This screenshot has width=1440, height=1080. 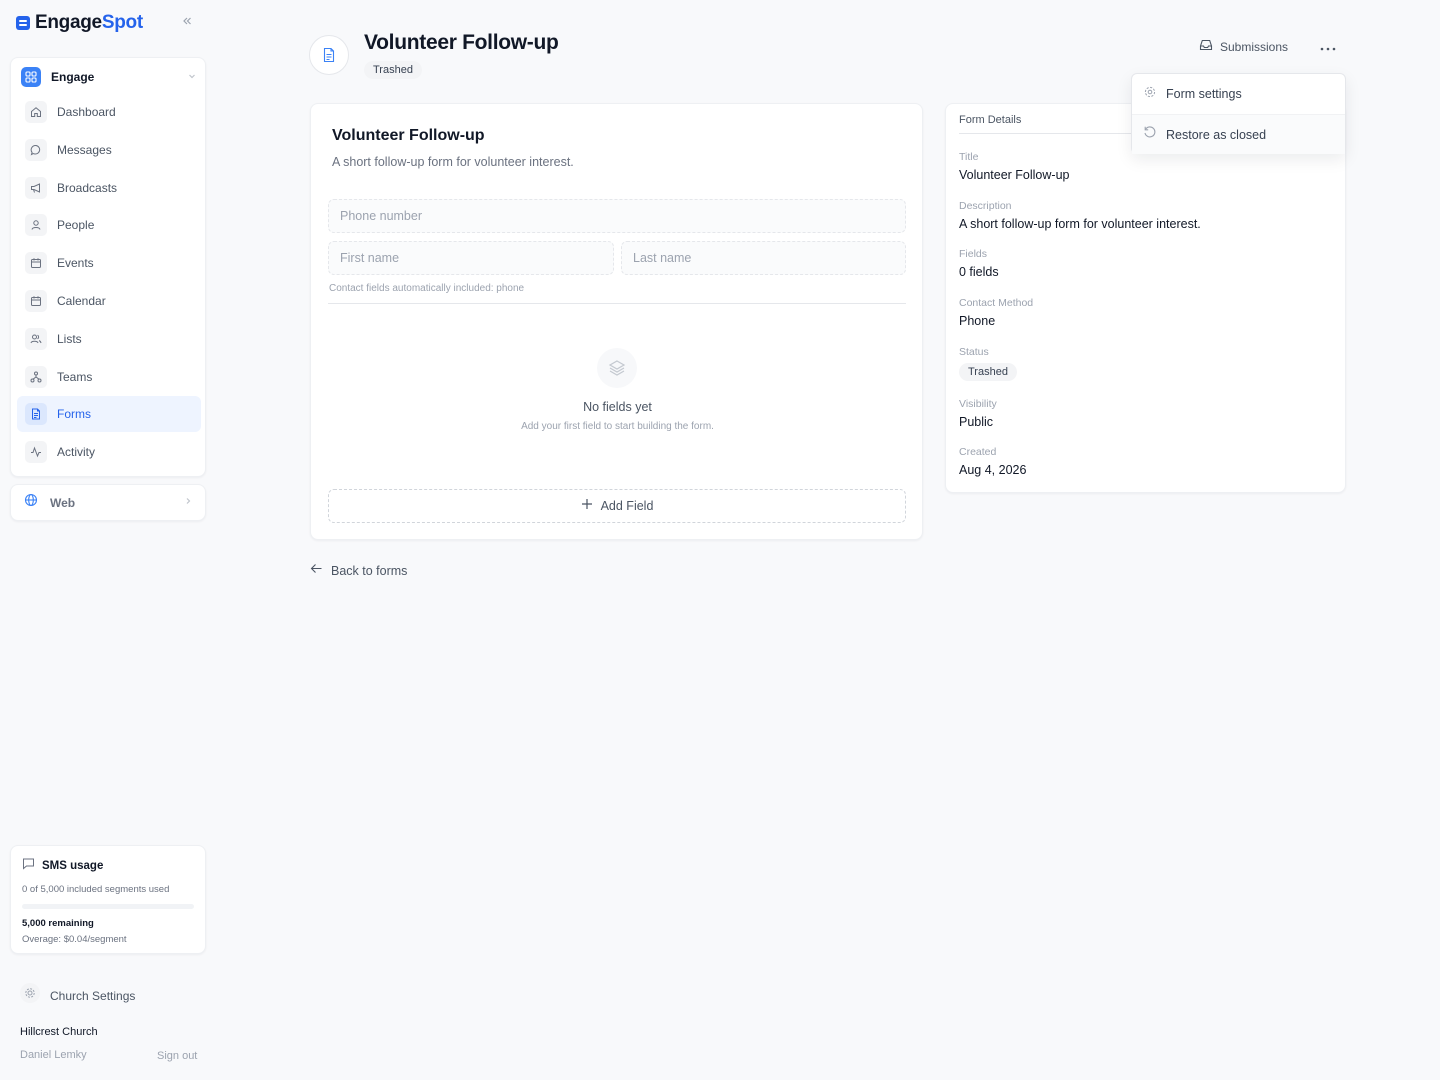 What do you see at coordinates (53, 1055) in the screenshot?
I see `user-name: Daniel Lemky` at bounding box center [53, 1055].